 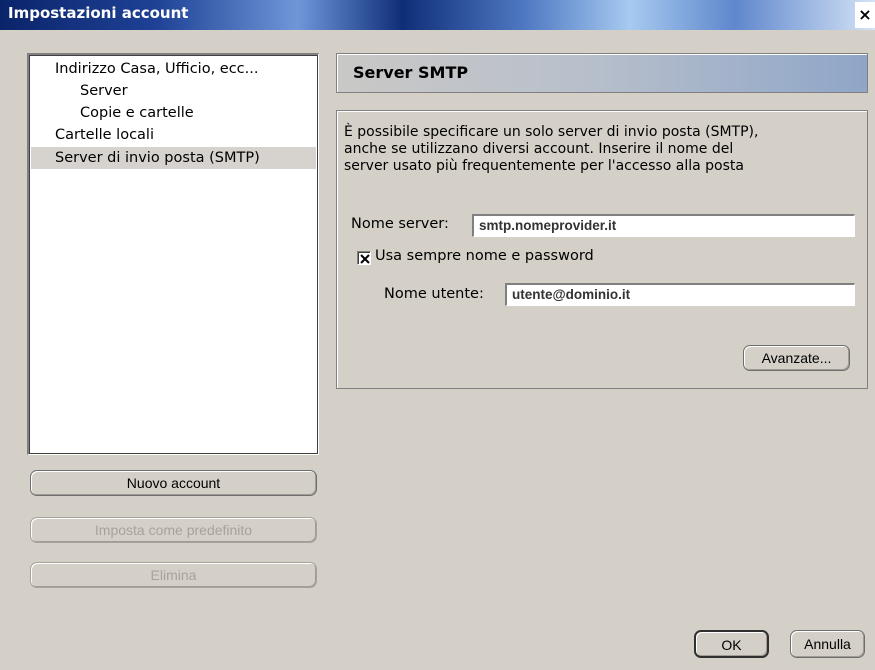 What do you see at coordinates (731, 644) in the screenshot?
I see `ok-button: OK` at bounding box center [731, 644].